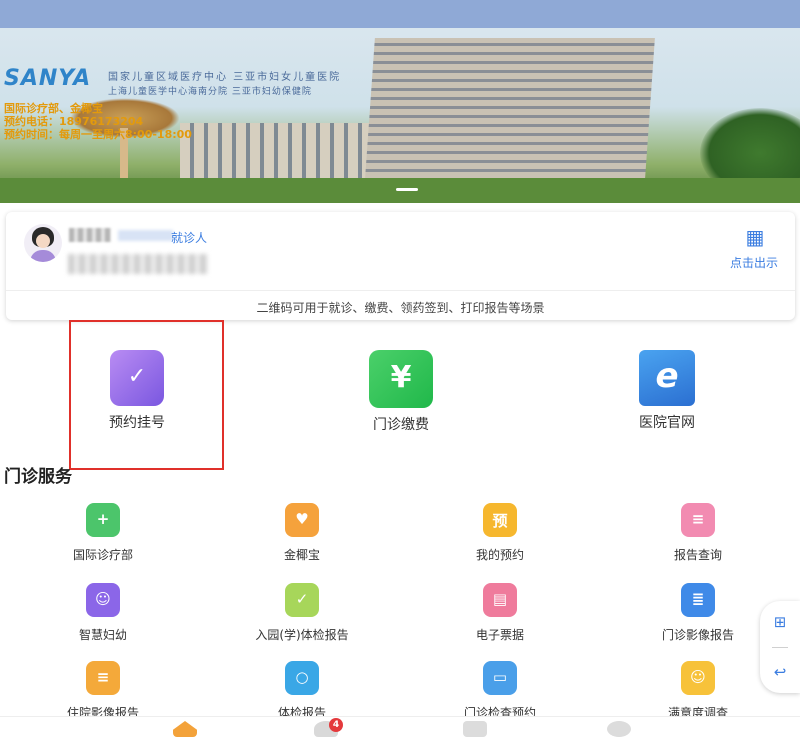  What do you see at coordinates (138, 264) in the screenshot?
I see `patient-id-redacted` at bounding box center [138, 264].